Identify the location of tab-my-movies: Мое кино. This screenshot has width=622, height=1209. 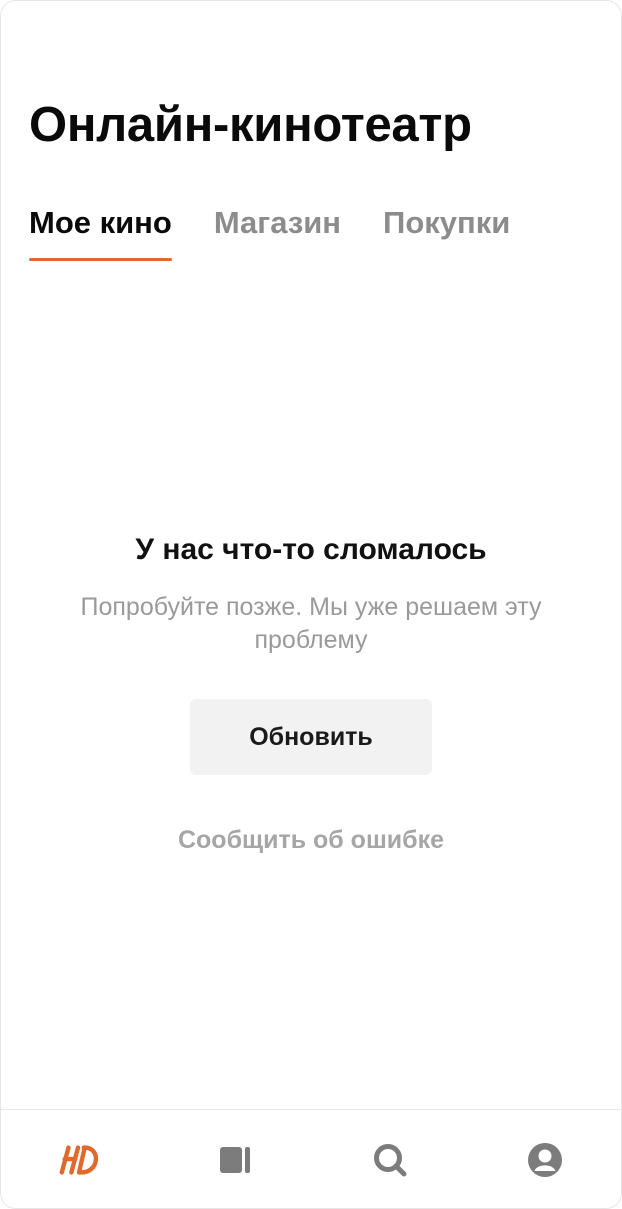
(100, 232).